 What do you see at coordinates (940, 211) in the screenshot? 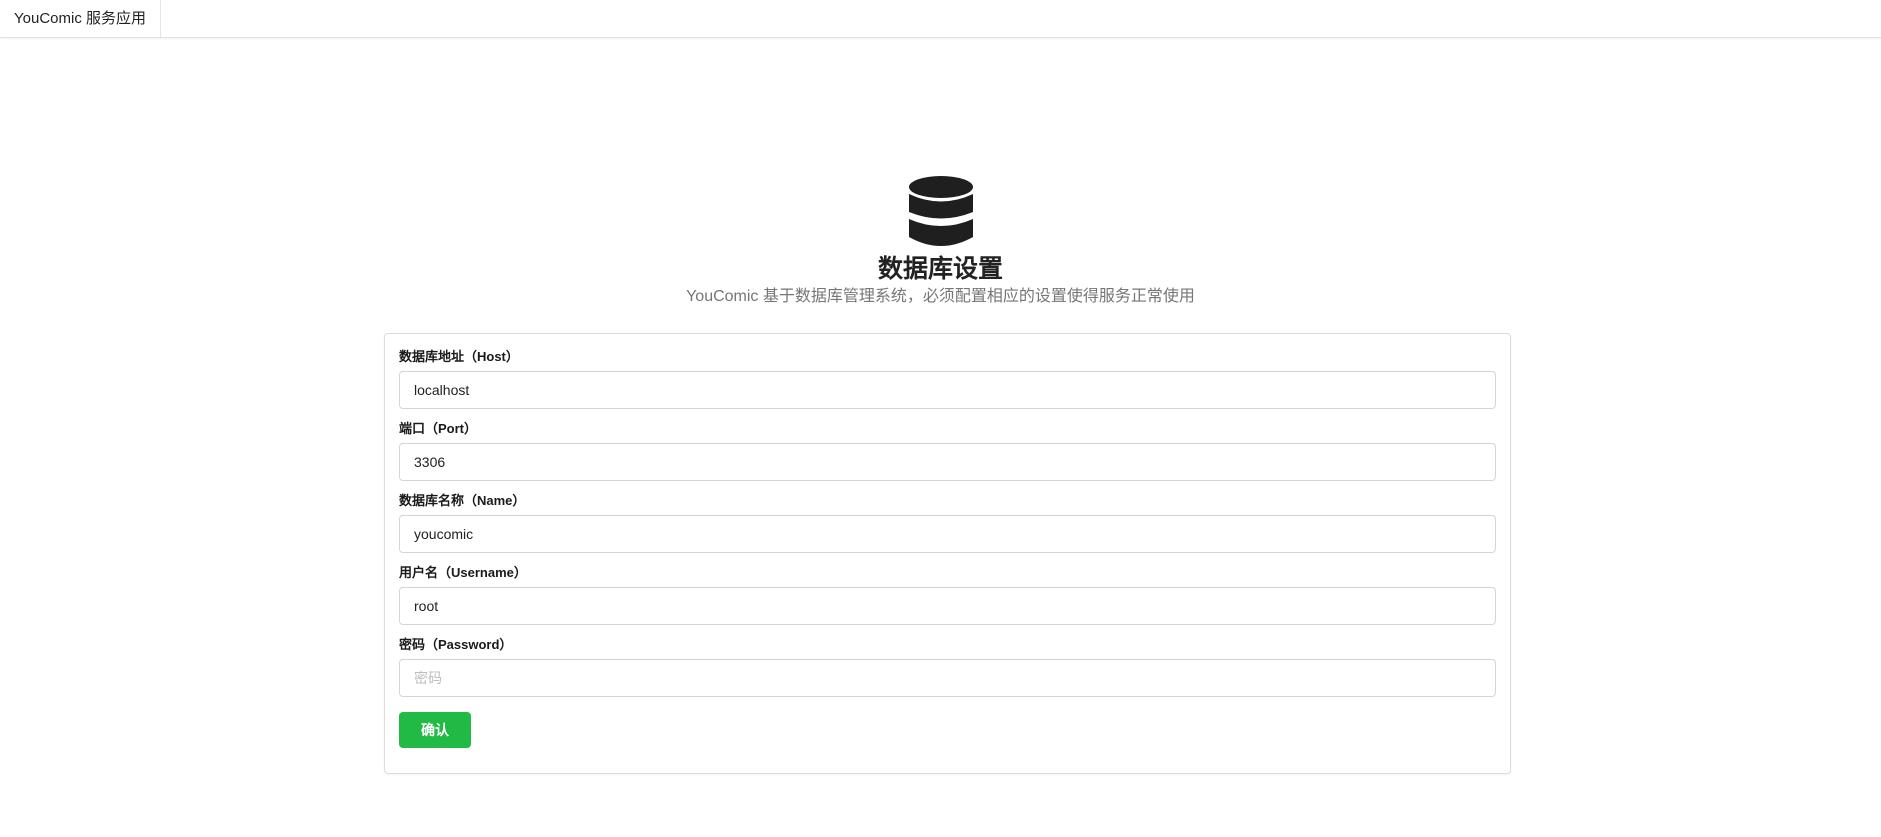
I see `database-icon` at bounding box center [940, 211].